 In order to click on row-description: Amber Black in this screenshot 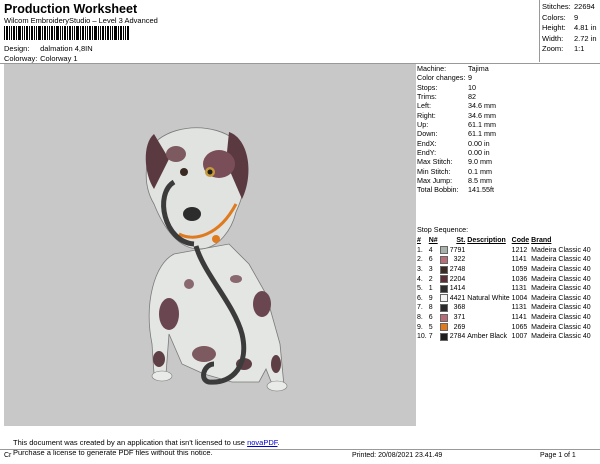, I will do `click(487, 337)`.